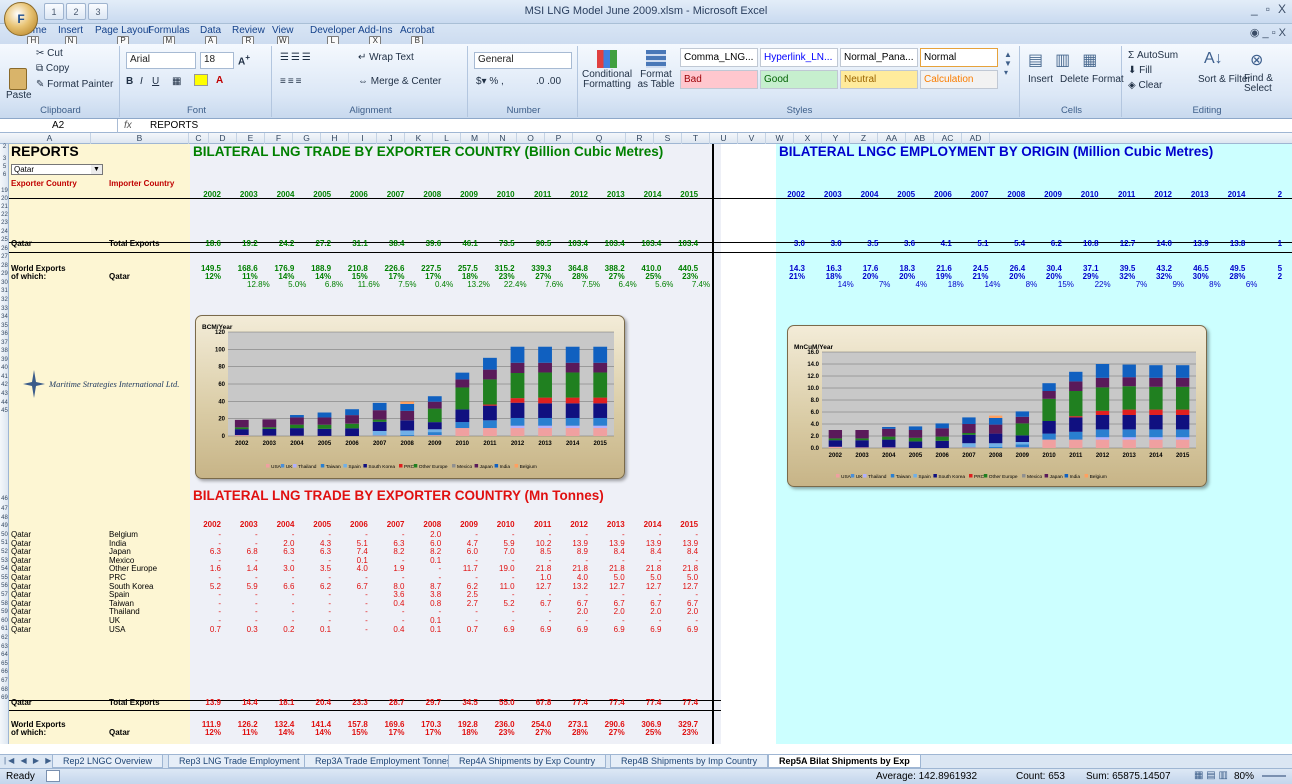 The width and height of the screenshot is (1292, 784). What do you see at coordinates (548, 81) in the screenshot?
I see `decimal-icon: .0 .00` at bounding box center [548, 81].